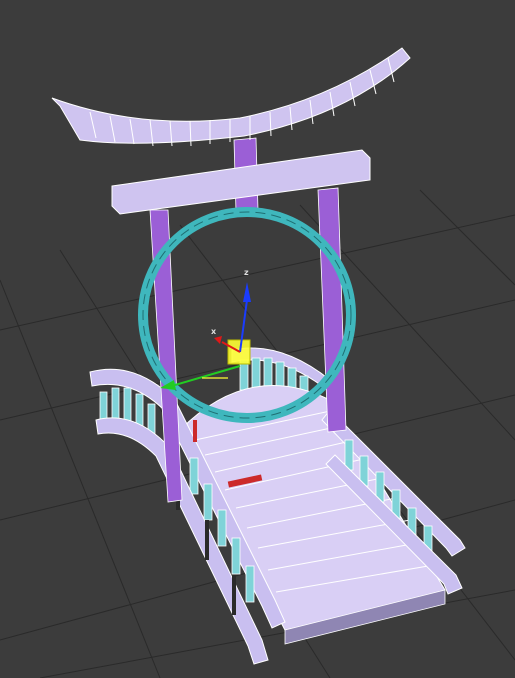  What do you see at coordinates (207, 375) in the screenshot?
I see `gizmo-y-axis` at bounding box center [207, 375].